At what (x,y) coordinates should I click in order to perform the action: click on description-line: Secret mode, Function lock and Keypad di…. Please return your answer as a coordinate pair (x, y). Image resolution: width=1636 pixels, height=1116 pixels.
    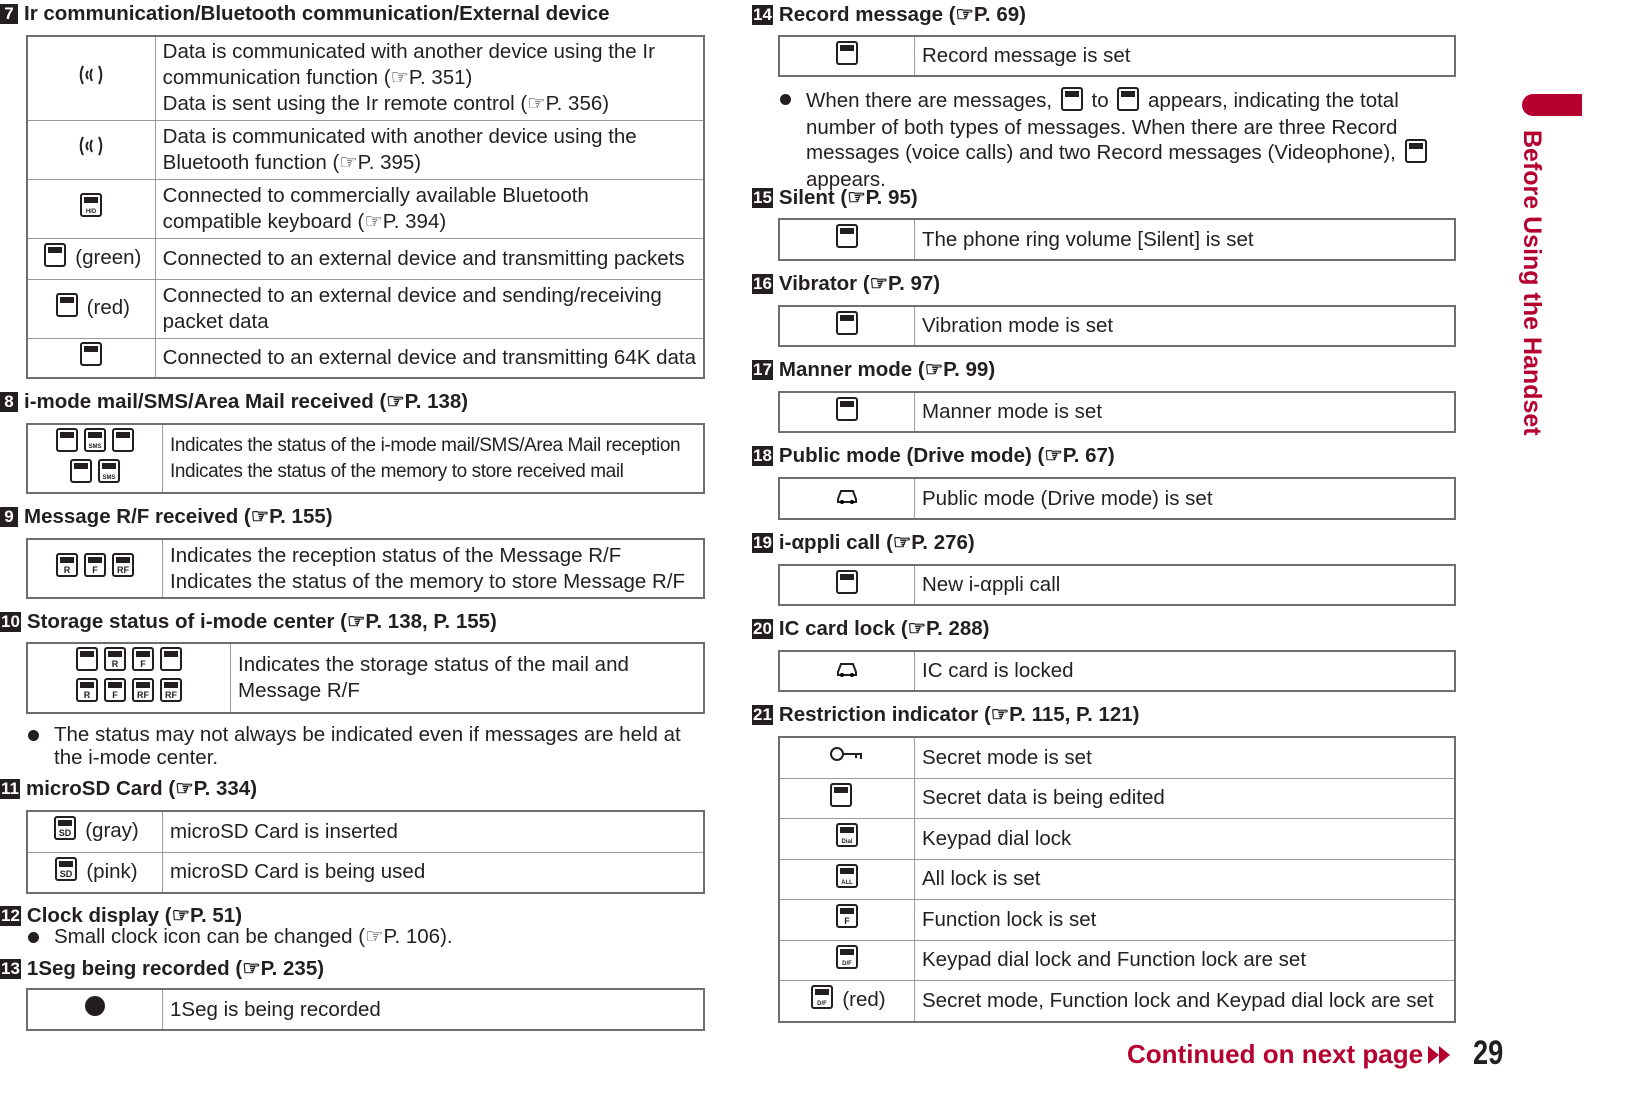
    Looking at the image, I should click on (1178, 1000).